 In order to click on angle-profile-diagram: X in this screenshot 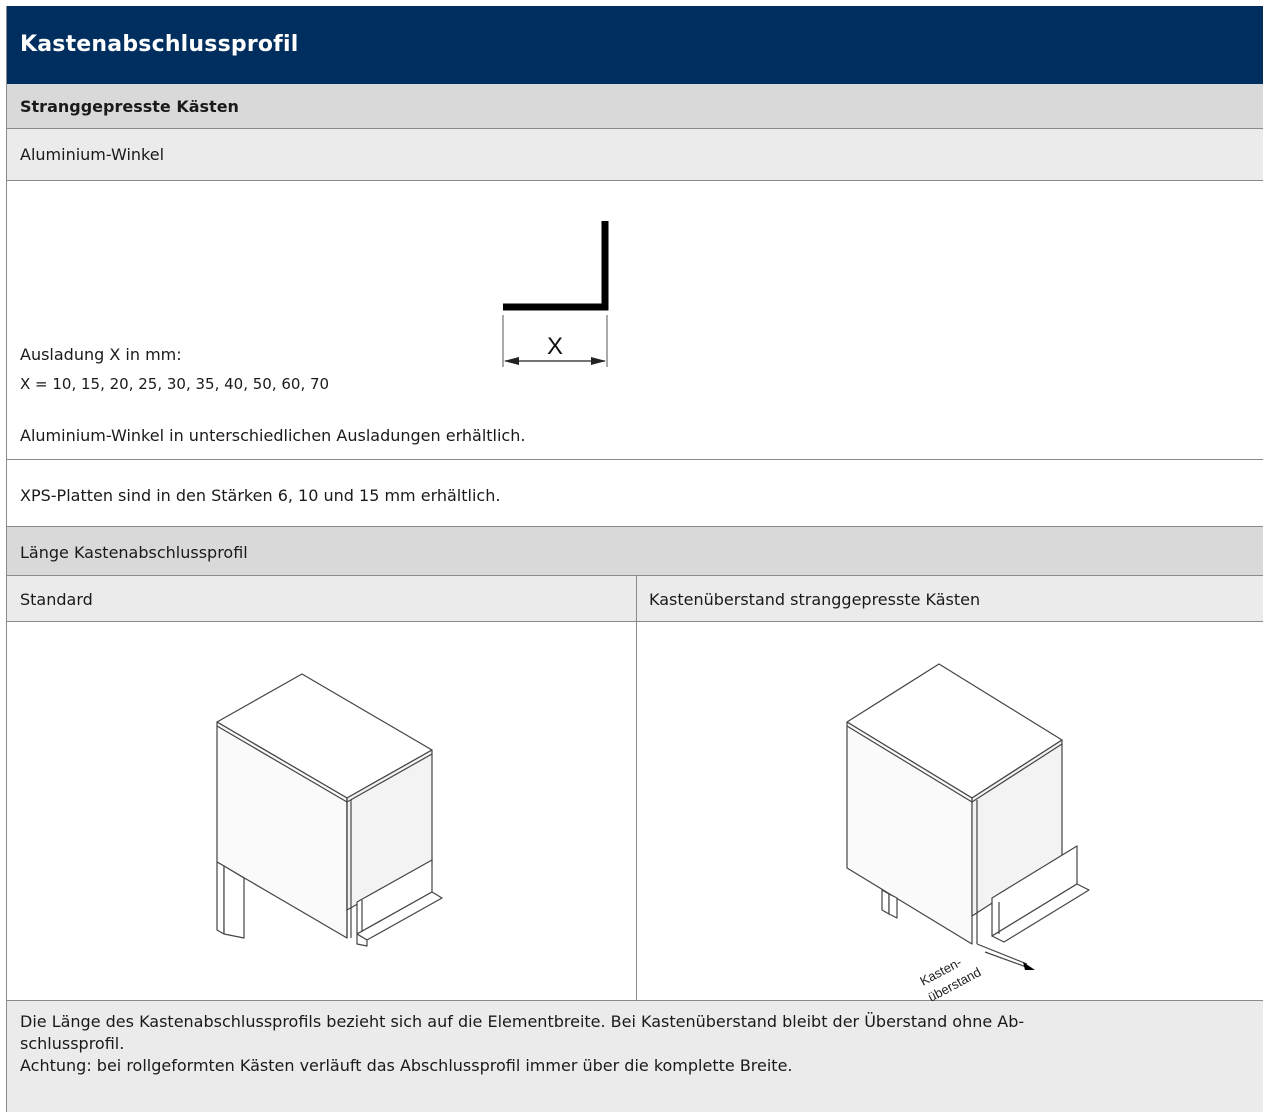, I will do `click(555, 294)`.